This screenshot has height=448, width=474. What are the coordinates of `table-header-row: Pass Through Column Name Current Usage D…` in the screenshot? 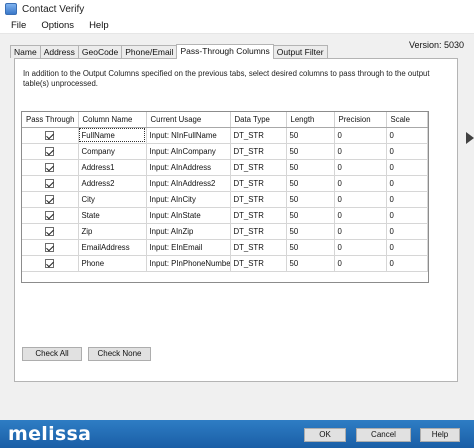 It's located at (225, 120).